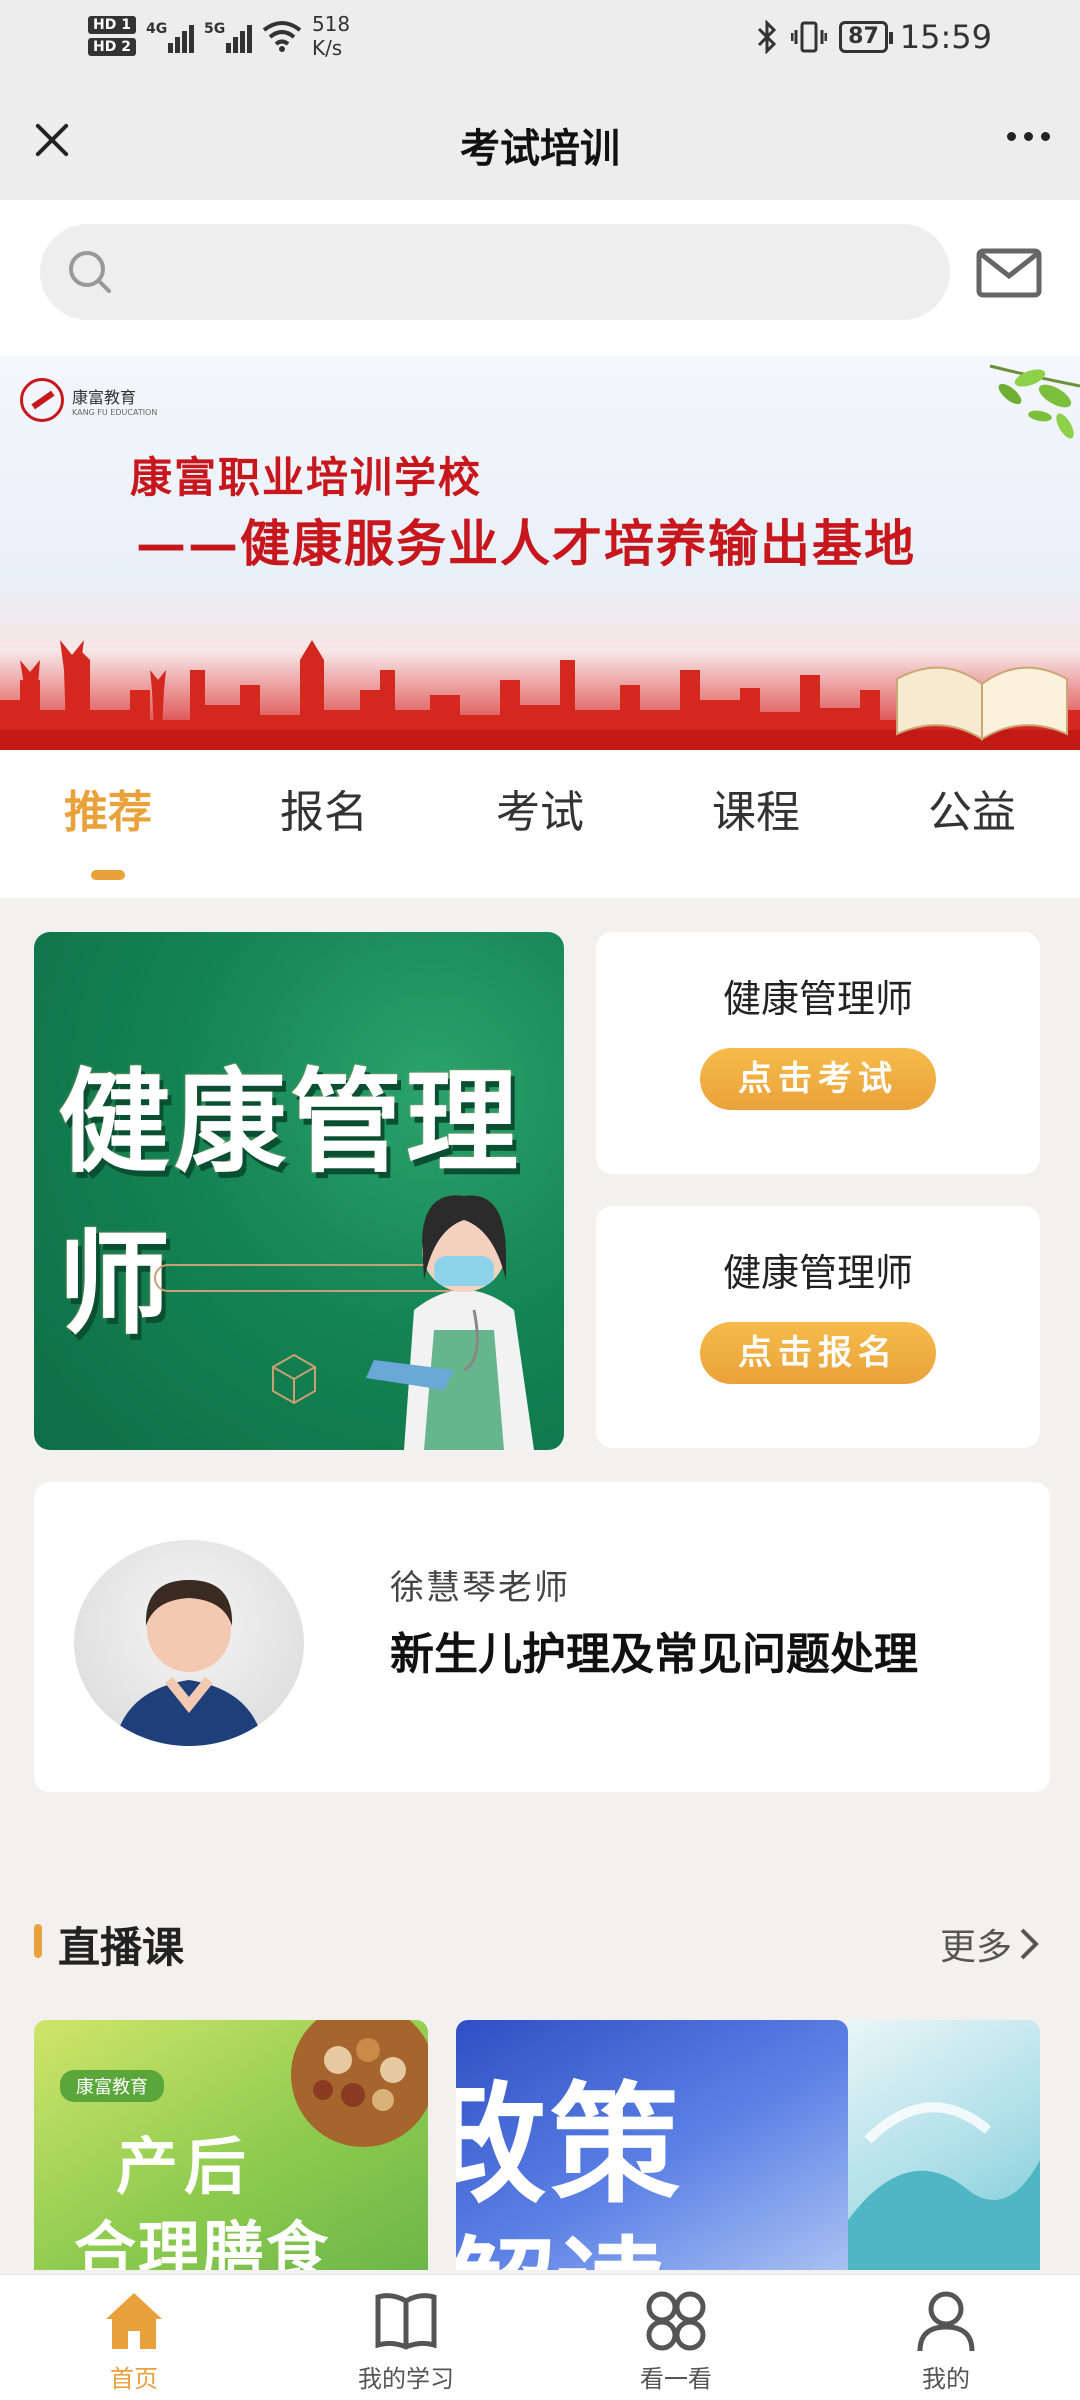 This screenshot has width=1080, height=2400. I want to click on tab-charity: 公益, so click(972, 808).